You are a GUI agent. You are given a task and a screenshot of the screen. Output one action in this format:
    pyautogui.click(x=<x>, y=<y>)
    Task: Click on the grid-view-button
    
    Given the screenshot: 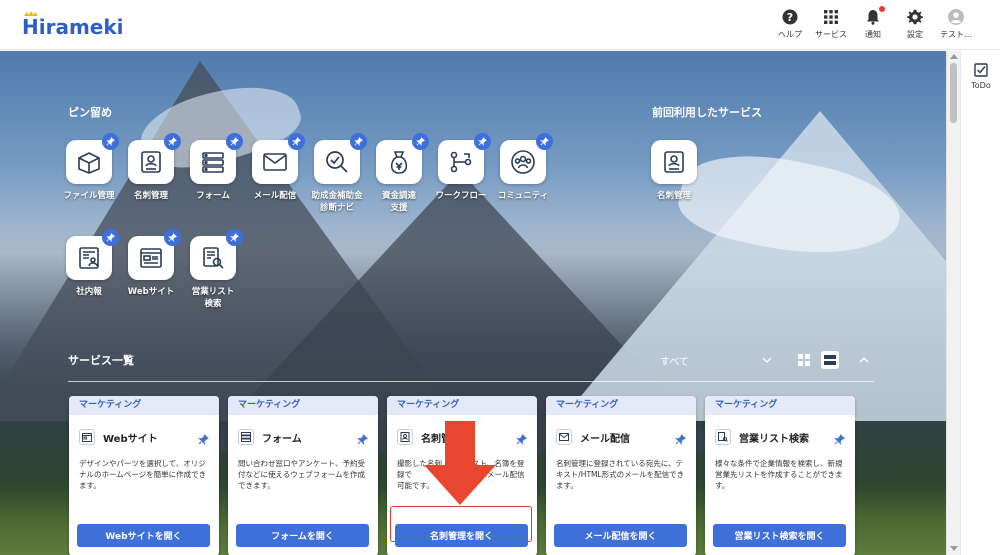 What is the action you would take?
    pyautogui.click(x=804, y=360)
    